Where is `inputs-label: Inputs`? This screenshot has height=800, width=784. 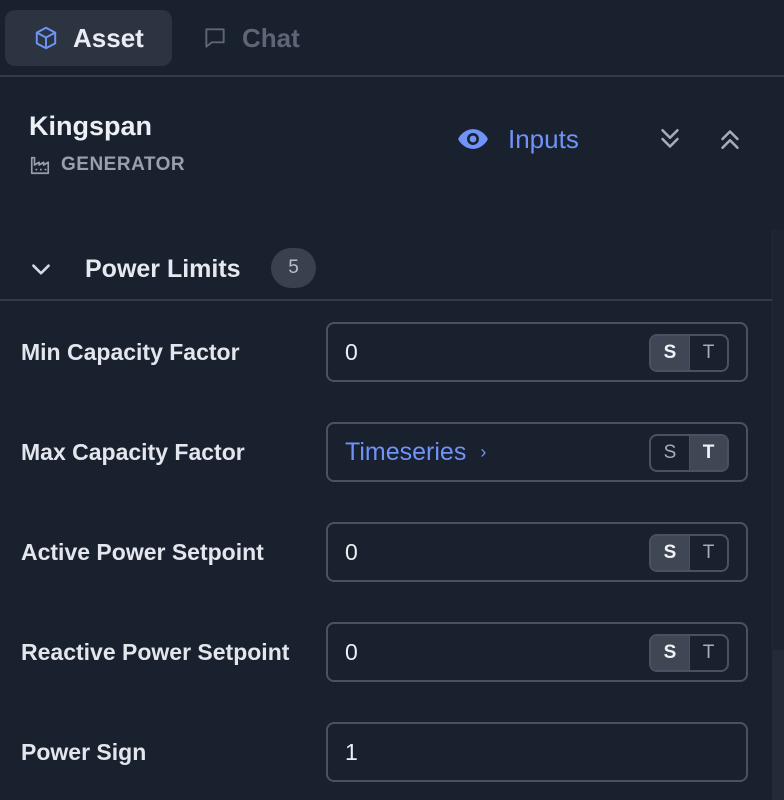
inputs-label: Inputs is located at coordinates (543, 138).